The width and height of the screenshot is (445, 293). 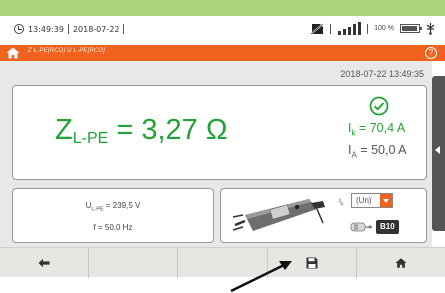 What do you see at coordinates (96, 29) in the screenshot?
I see `status-date: 2018-07-22` at bounding box center [96, 29].